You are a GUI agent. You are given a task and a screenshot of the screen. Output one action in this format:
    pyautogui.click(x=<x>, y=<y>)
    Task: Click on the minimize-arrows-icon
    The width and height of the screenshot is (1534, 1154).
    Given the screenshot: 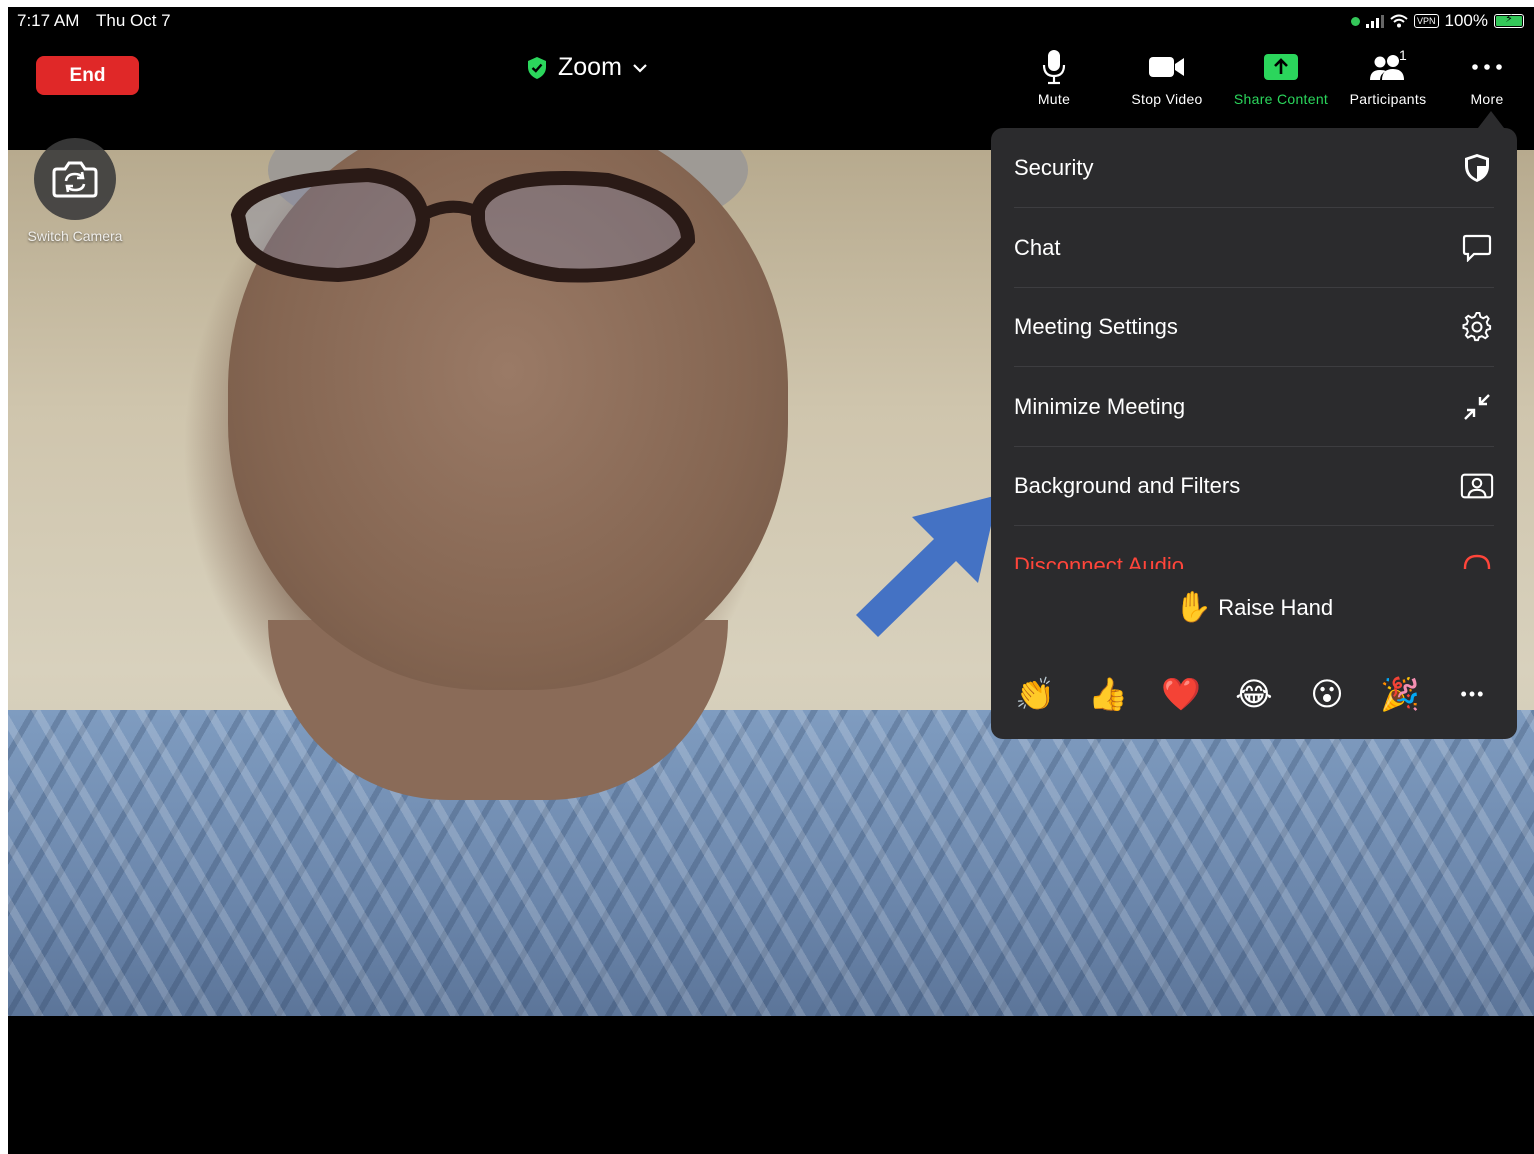 What is the action you would take?
    pyautogui.click(x=1477, y=406)
    